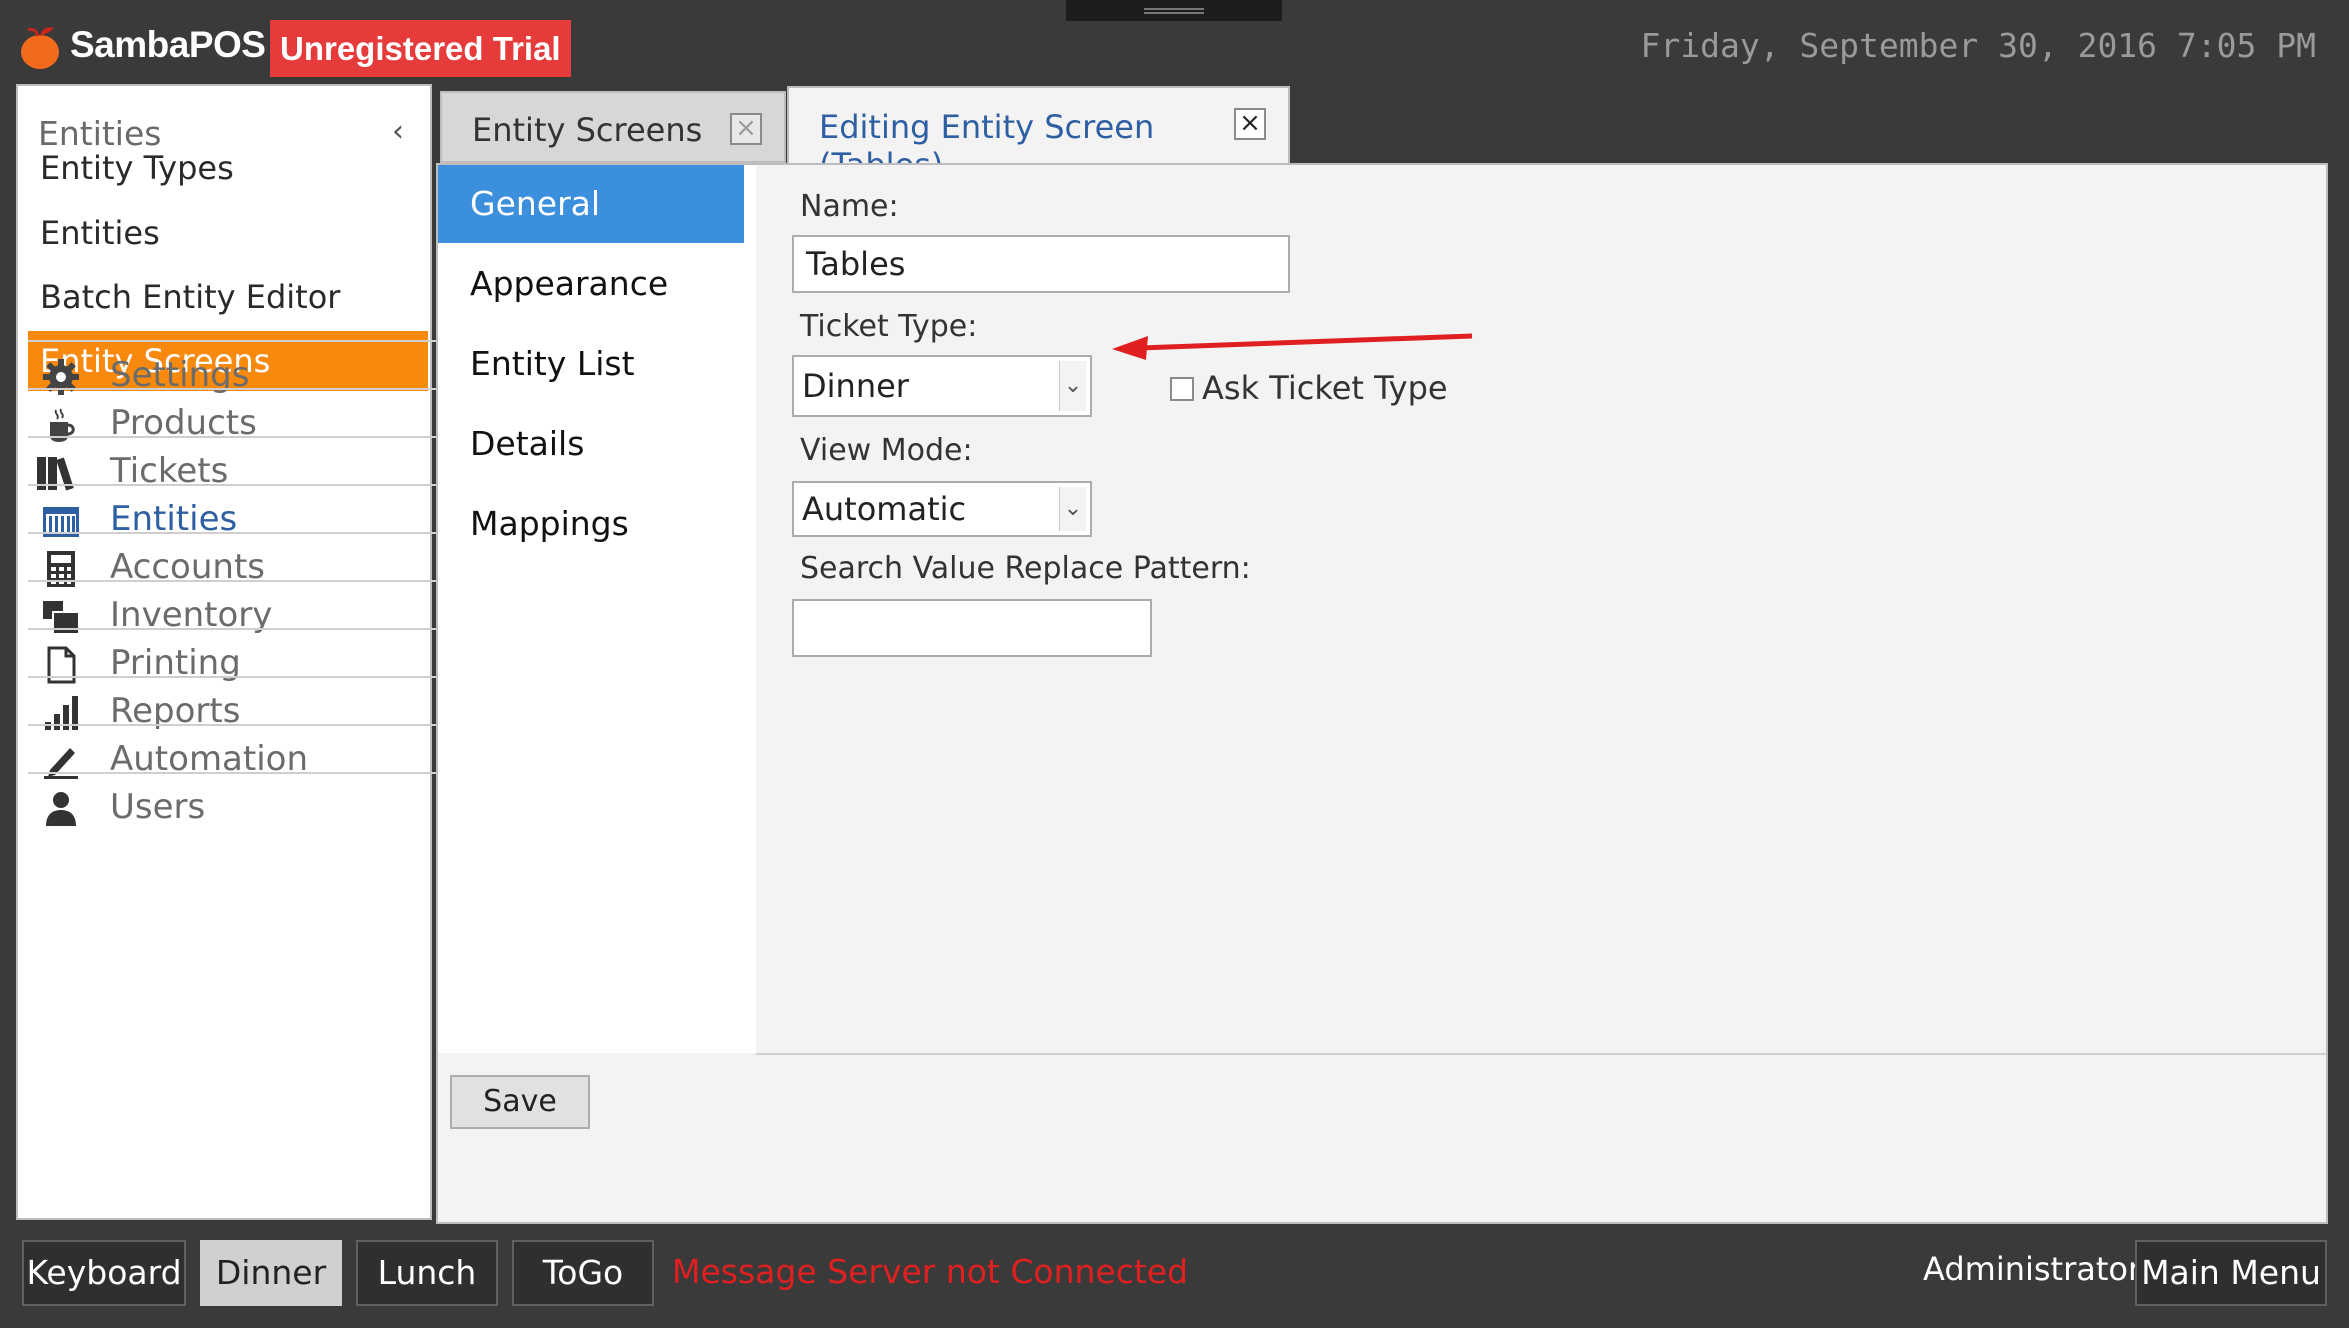 Image resolution: width=2349 pixels, height=1328 pixels. Describe the element at coordinates (1025, 568) in the screenshot. I see `search-pattern-label: Search Value Replace Pattern:` at that location.